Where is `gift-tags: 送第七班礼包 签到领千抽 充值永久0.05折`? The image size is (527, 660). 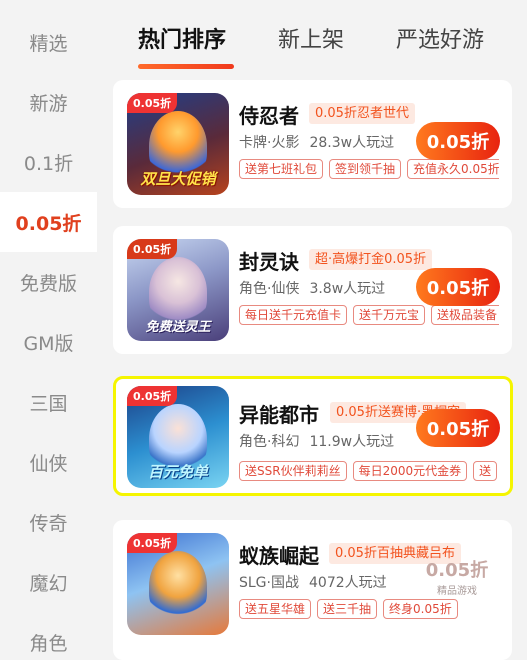 gift-tags: 送第七班礼包 签到领千抽 充值永久0.05折 is located at coordinates (369, 169).